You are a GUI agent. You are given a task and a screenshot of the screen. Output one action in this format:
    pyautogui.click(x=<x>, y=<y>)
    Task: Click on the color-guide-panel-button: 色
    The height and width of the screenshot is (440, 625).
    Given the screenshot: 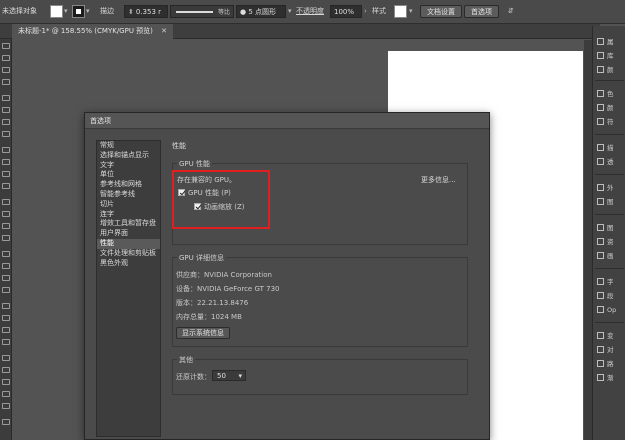 What is the action you would take?
    pyautogui.click(x=611, y=94)
    